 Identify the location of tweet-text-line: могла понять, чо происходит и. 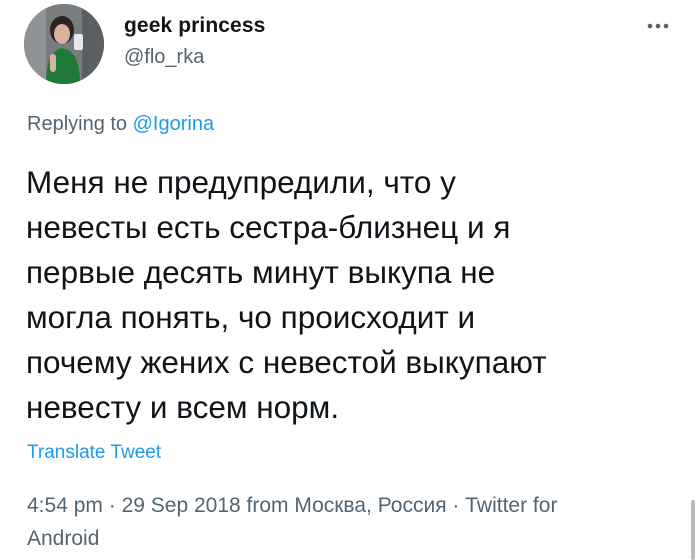
(251, 317).